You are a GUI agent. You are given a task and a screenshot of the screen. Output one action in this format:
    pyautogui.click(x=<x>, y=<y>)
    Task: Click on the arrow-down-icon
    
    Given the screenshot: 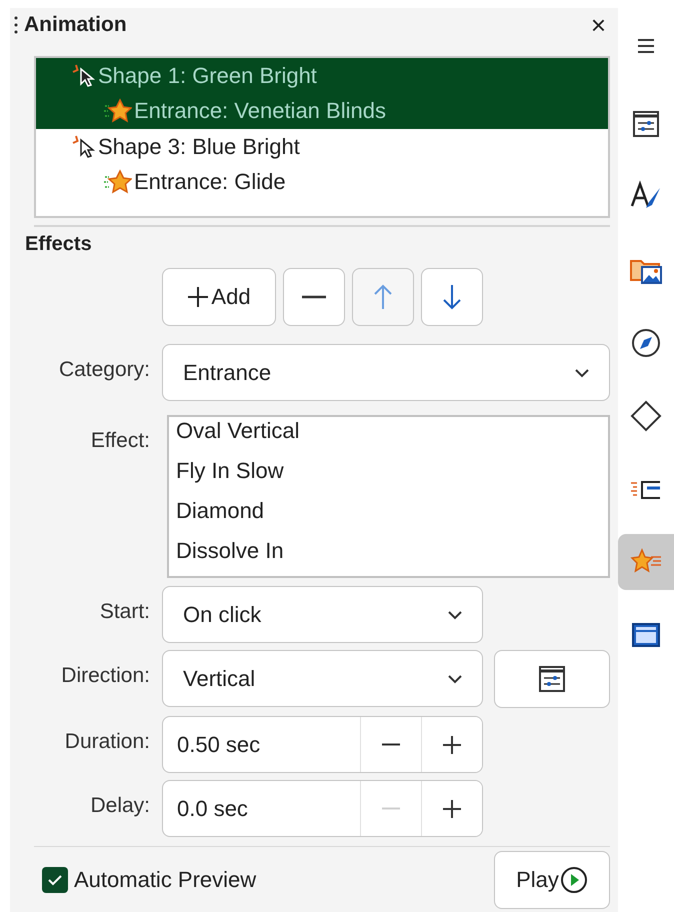 What is the action you would take?
    pyautogui.click(x=452, y=297)
    